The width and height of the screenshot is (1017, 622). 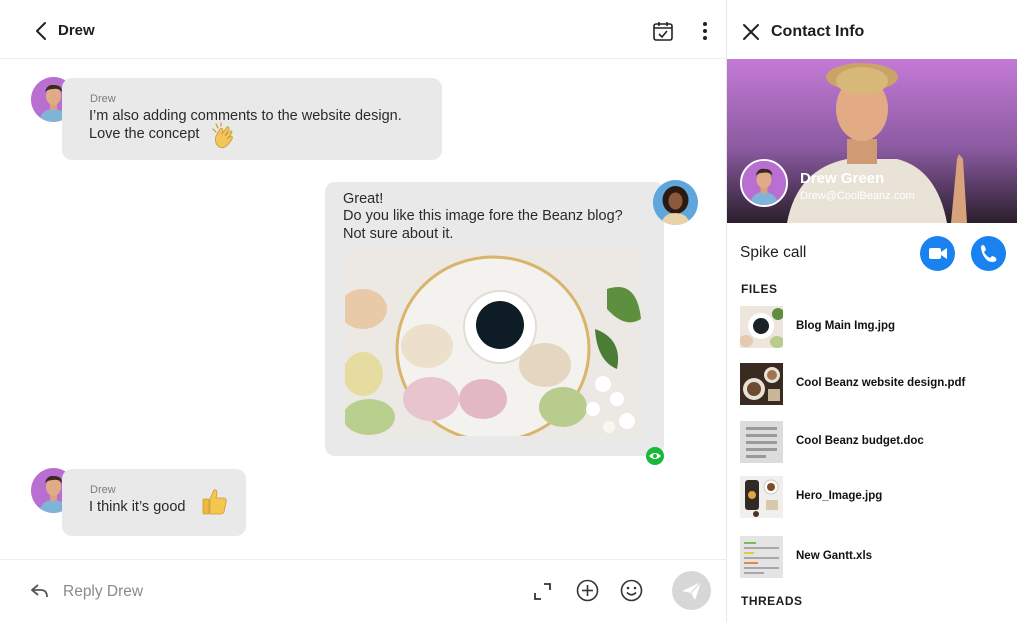 I want to click on thumbs-up-emoji, so click(x=214, y=502).